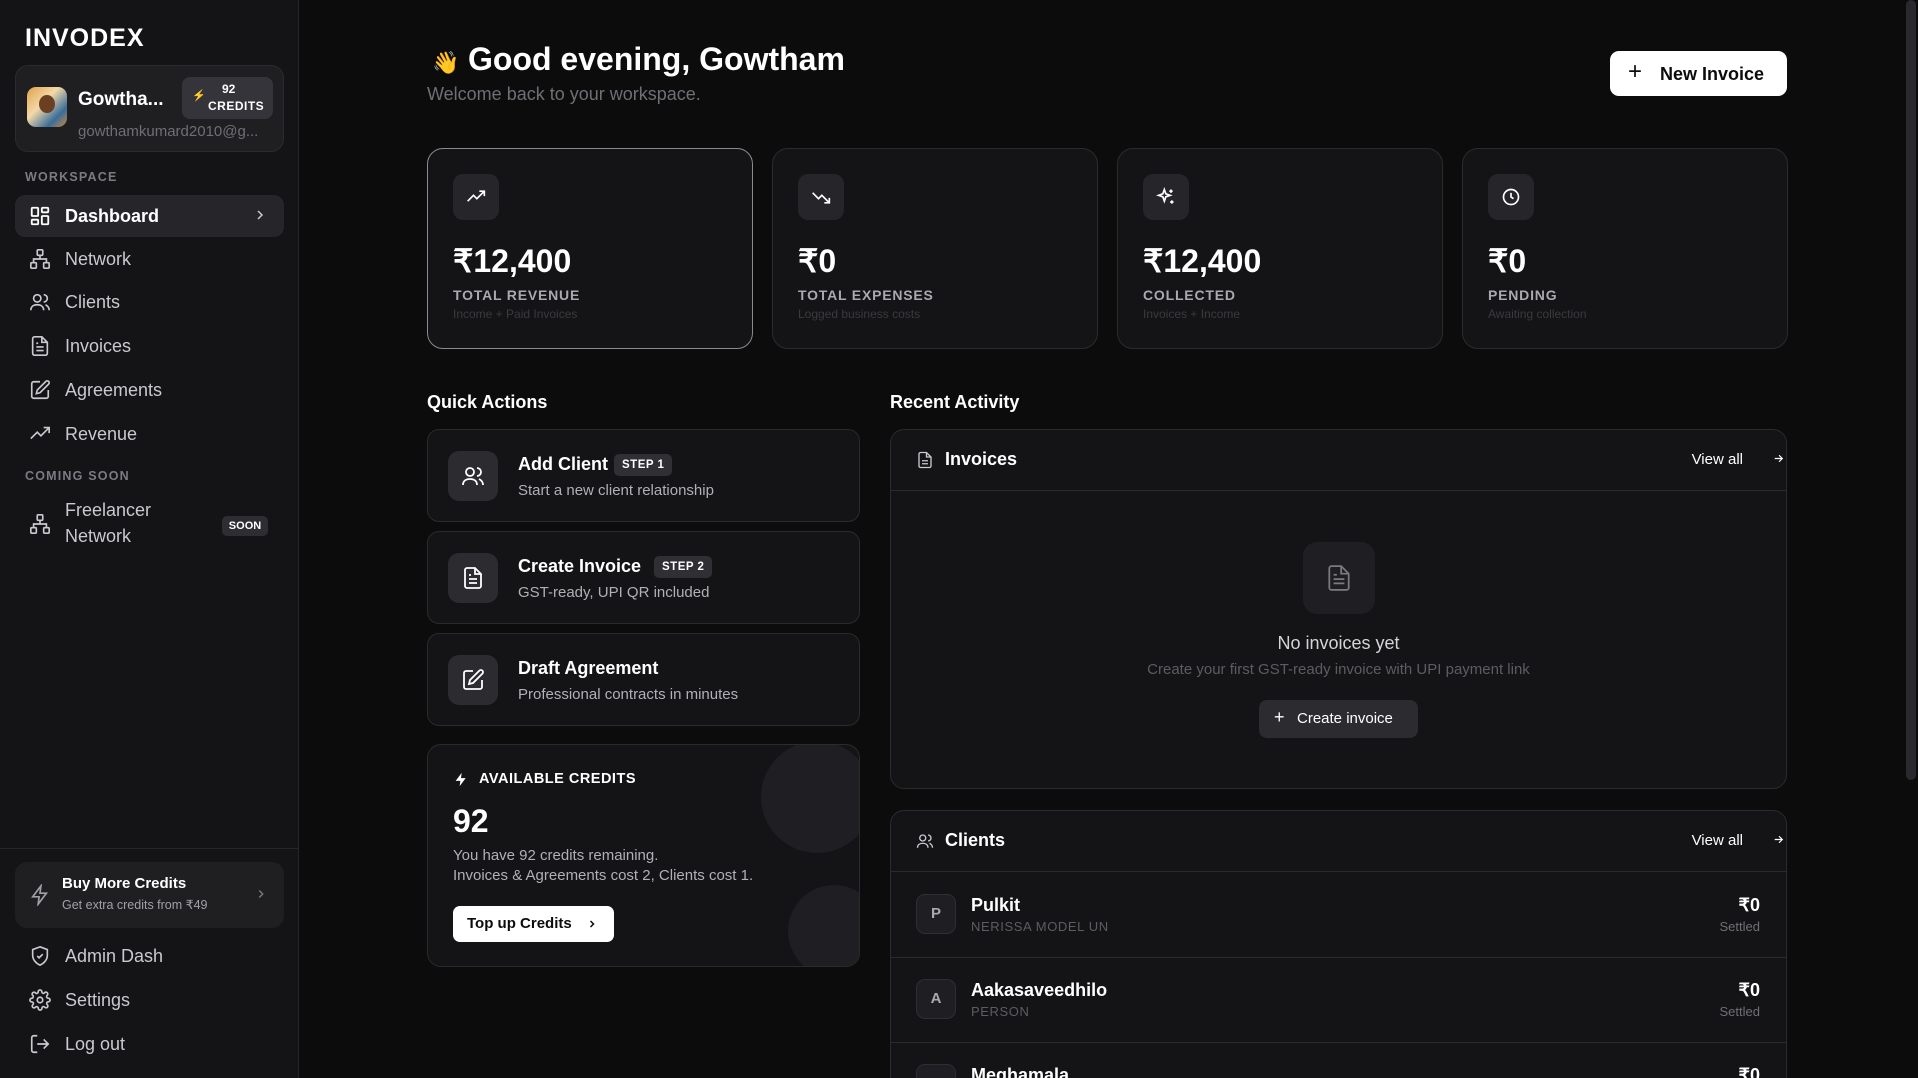 This screenshot has width=1918, height=1078. Describe the element at coordinates (616, 490) in the screenshot. I see `quick-action-subtitle: Start a new client relationship` at that location.